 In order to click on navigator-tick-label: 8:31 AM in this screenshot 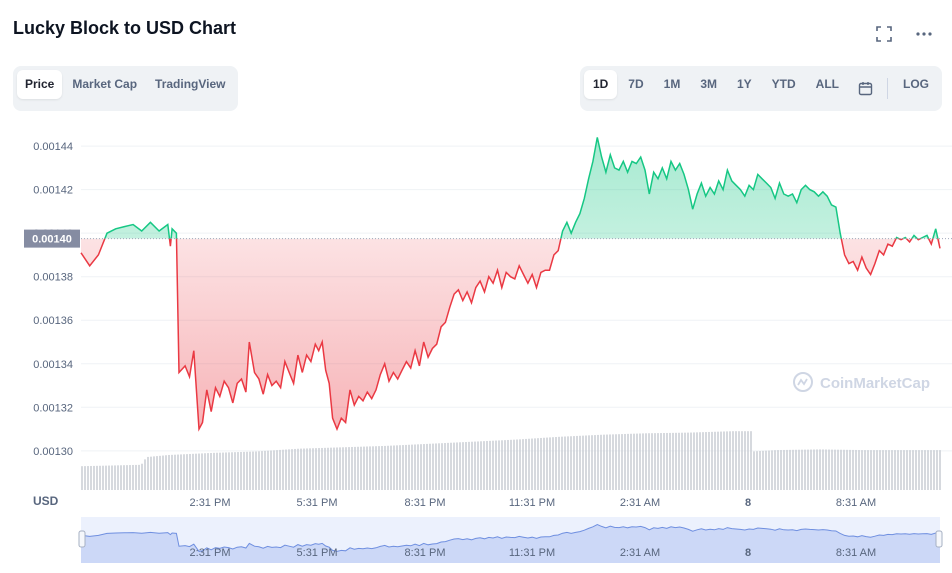, I will do `click(856, 553)`.